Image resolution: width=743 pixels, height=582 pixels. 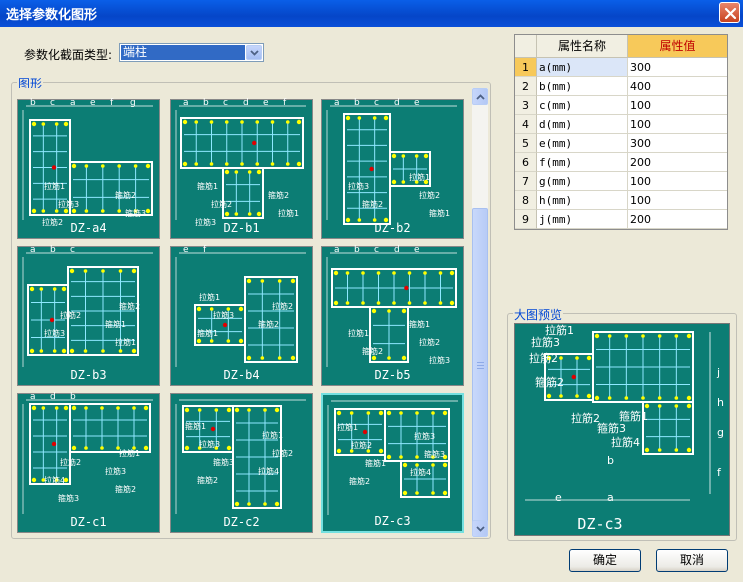 What do you see at coordinates (392, 316) in the screenshot?
I see `shape-thumbnail-dz-b5: a b c d e 箍筋1 拉筋1 拉筋2 箍筋2 拉筋3 DZ-b5` at bounding box center [392, 316].